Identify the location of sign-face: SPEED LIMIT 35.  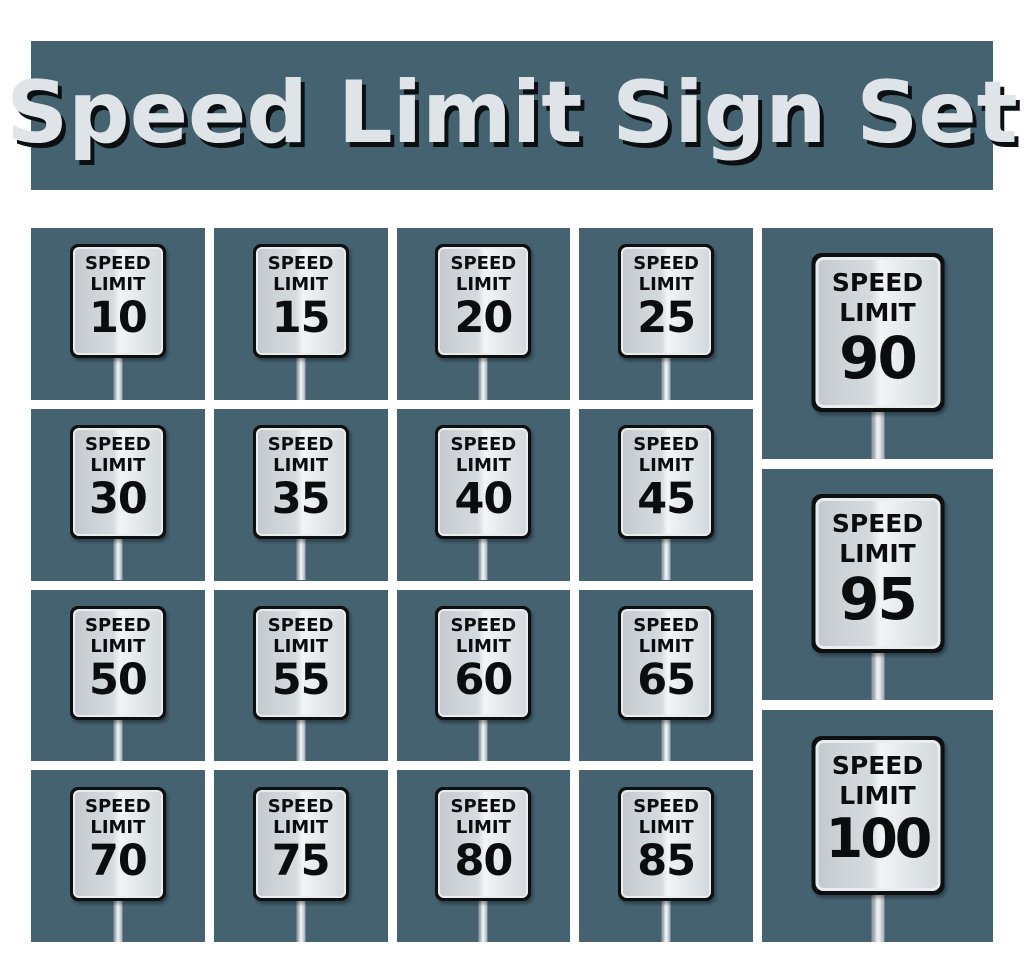
(300, 482).